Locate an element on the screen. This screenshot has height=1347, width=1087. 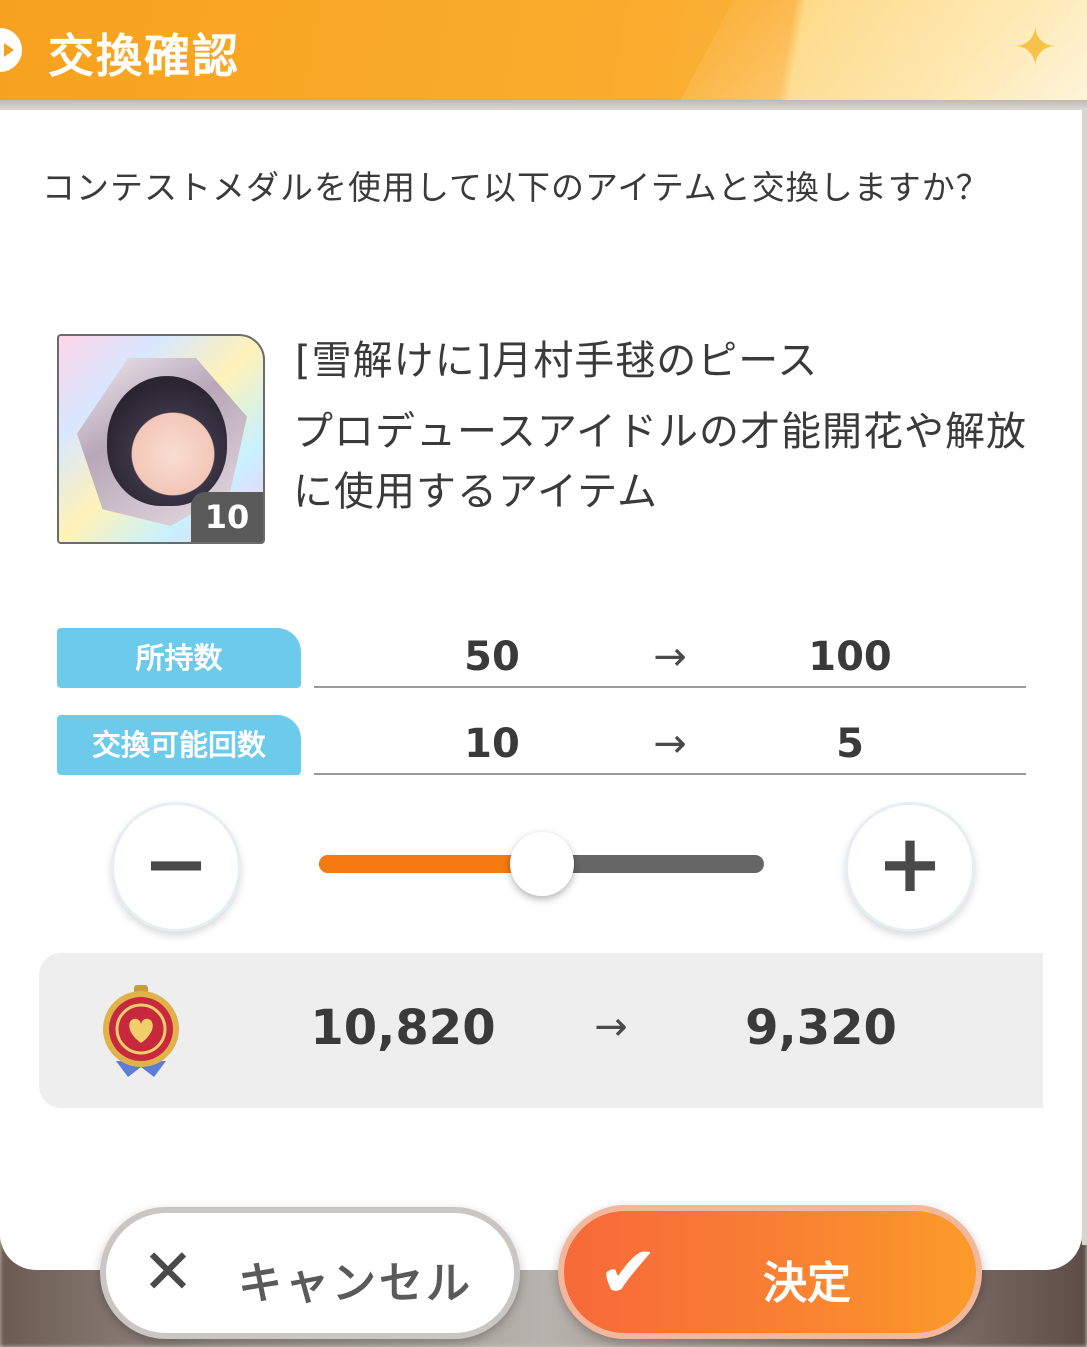
exchange-count-from: 10 is located at coordinates (492, 744).